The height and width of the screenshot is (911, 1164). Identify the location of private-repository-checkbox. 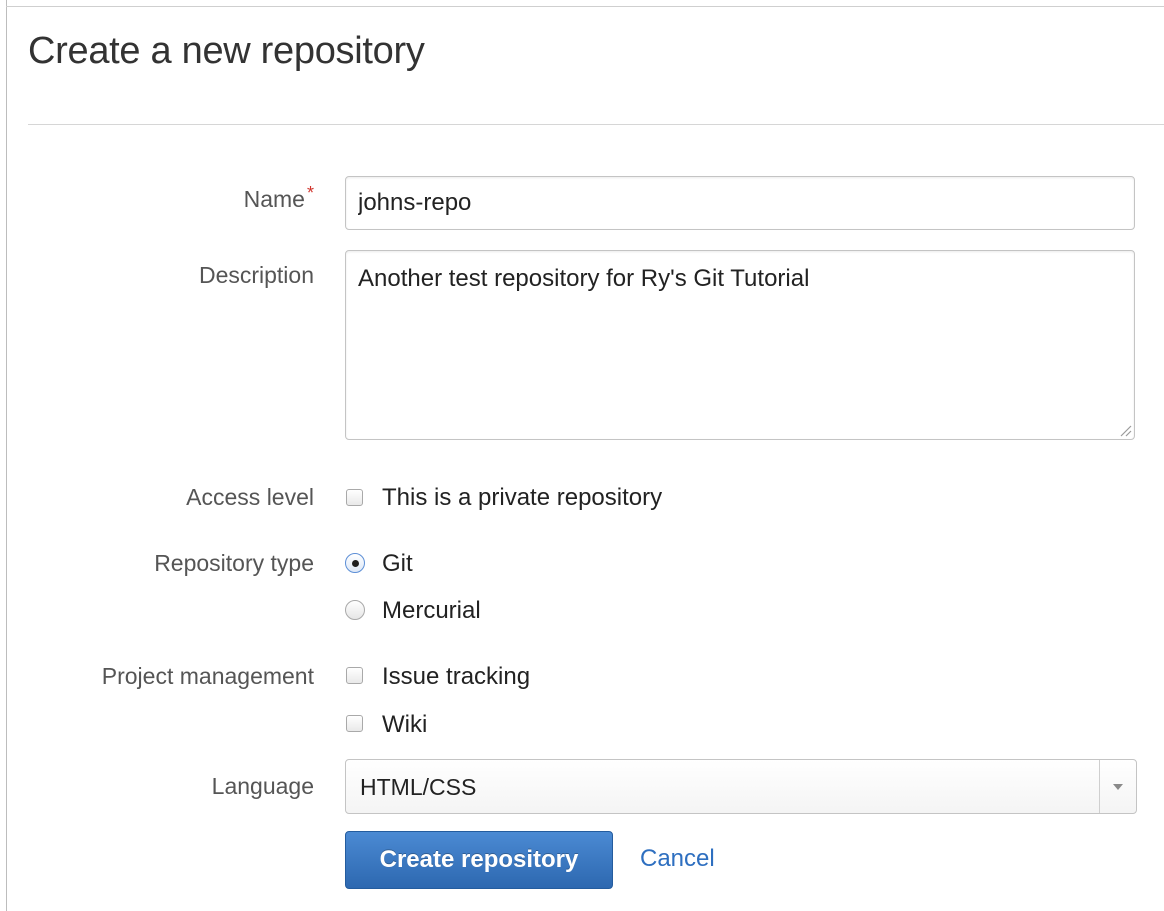
(354, 497).